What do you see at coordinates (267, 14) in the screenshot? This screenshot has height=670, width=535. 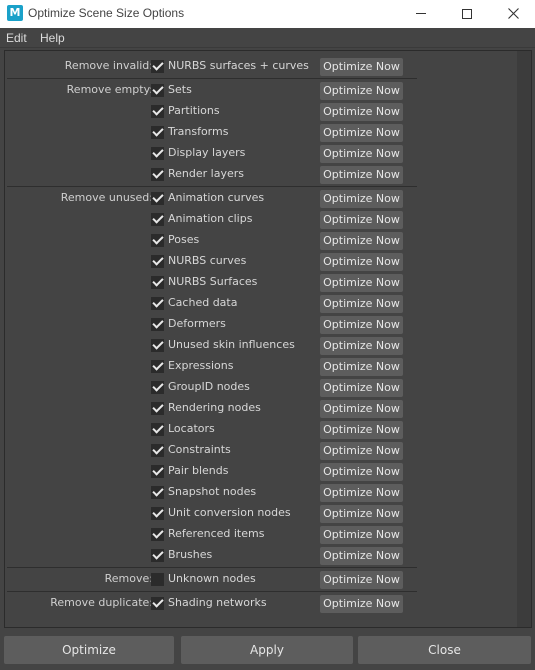 I see `title-bar: M Optimize Scene Size Options` at bounding box center [267, 14].